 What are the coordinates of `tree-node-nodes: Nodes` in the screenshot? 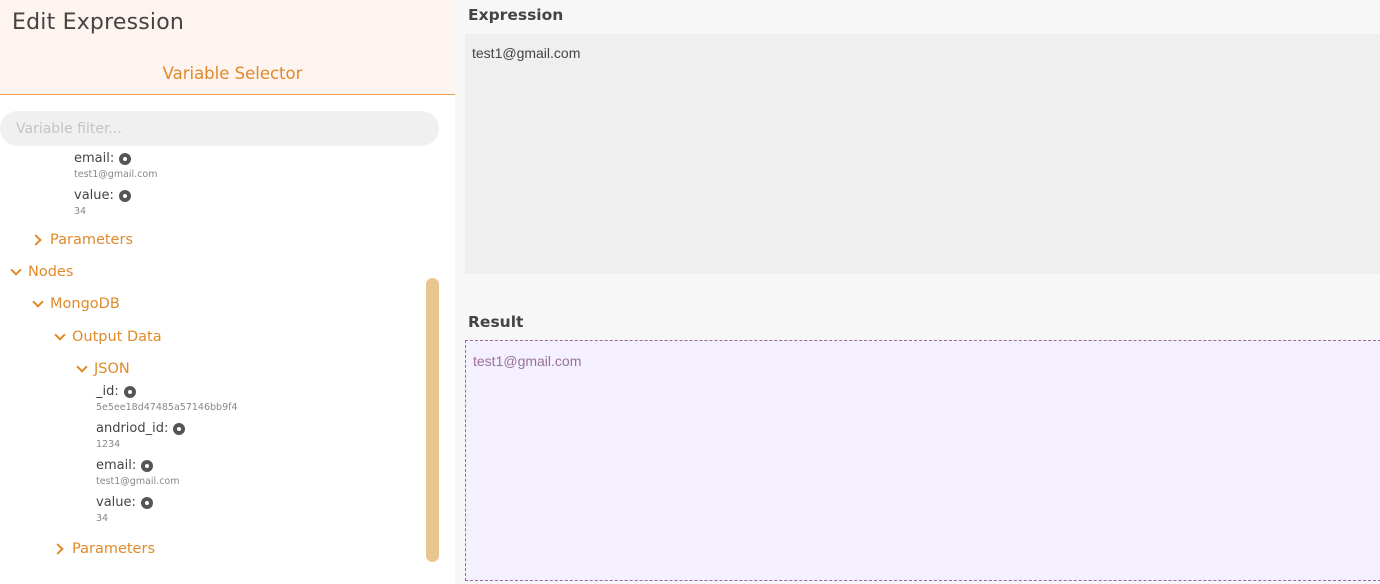 It's located at (41, 272).